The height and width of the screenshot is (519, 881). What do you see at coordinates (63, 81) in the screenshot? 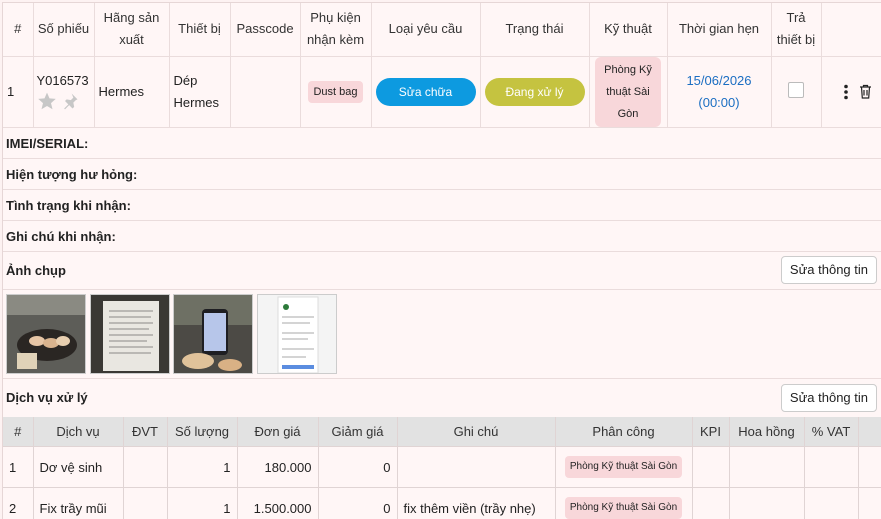
I see `ticket-no: Y016573` at bounding box center [63, 81].